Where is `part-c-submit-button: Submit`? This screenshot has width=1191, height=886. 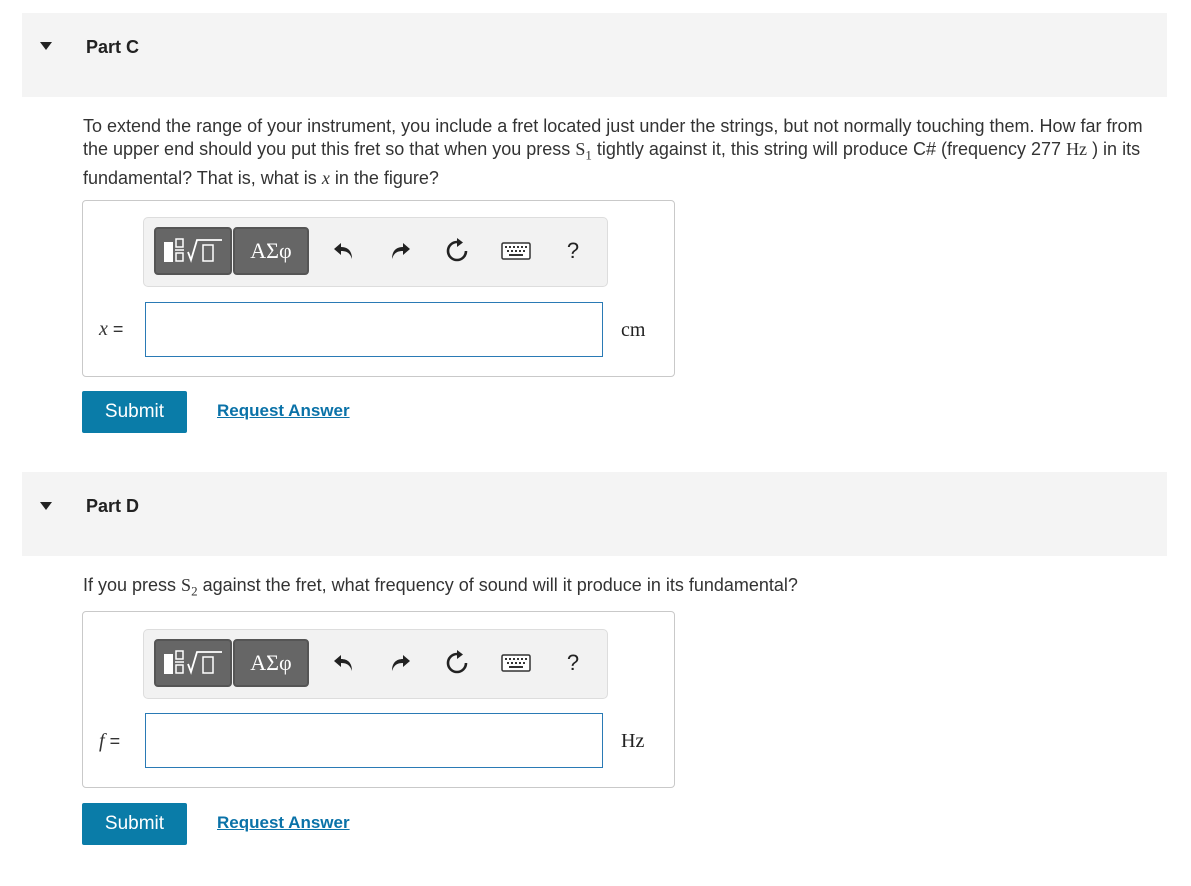 part-c-submit-button: Submit is located at coordinates (134, 412).